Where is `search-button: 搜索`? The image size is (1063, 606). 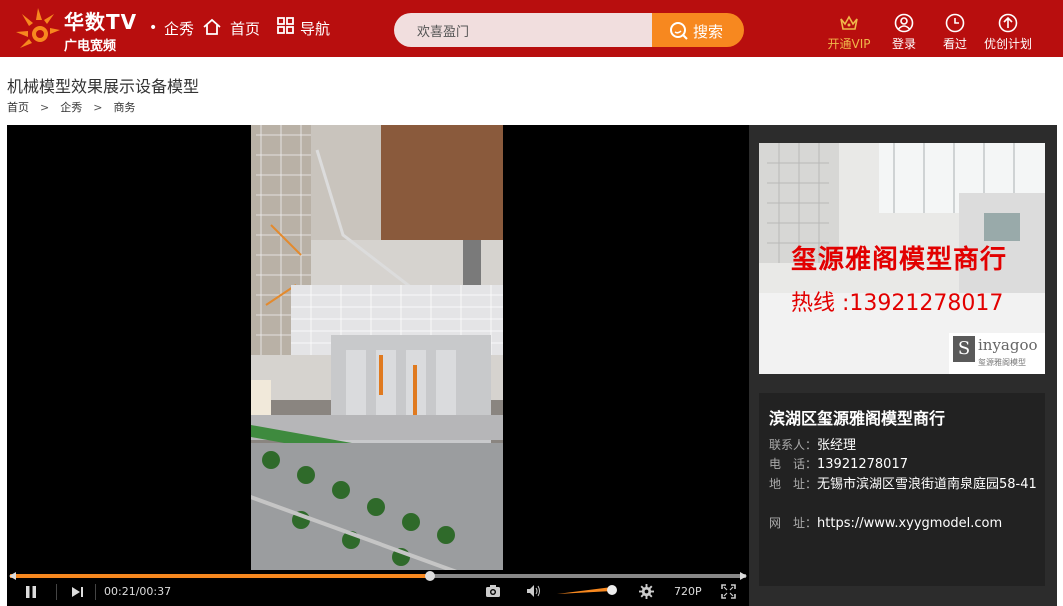 search-button: 搜索 is located at coordinates (698, 30).